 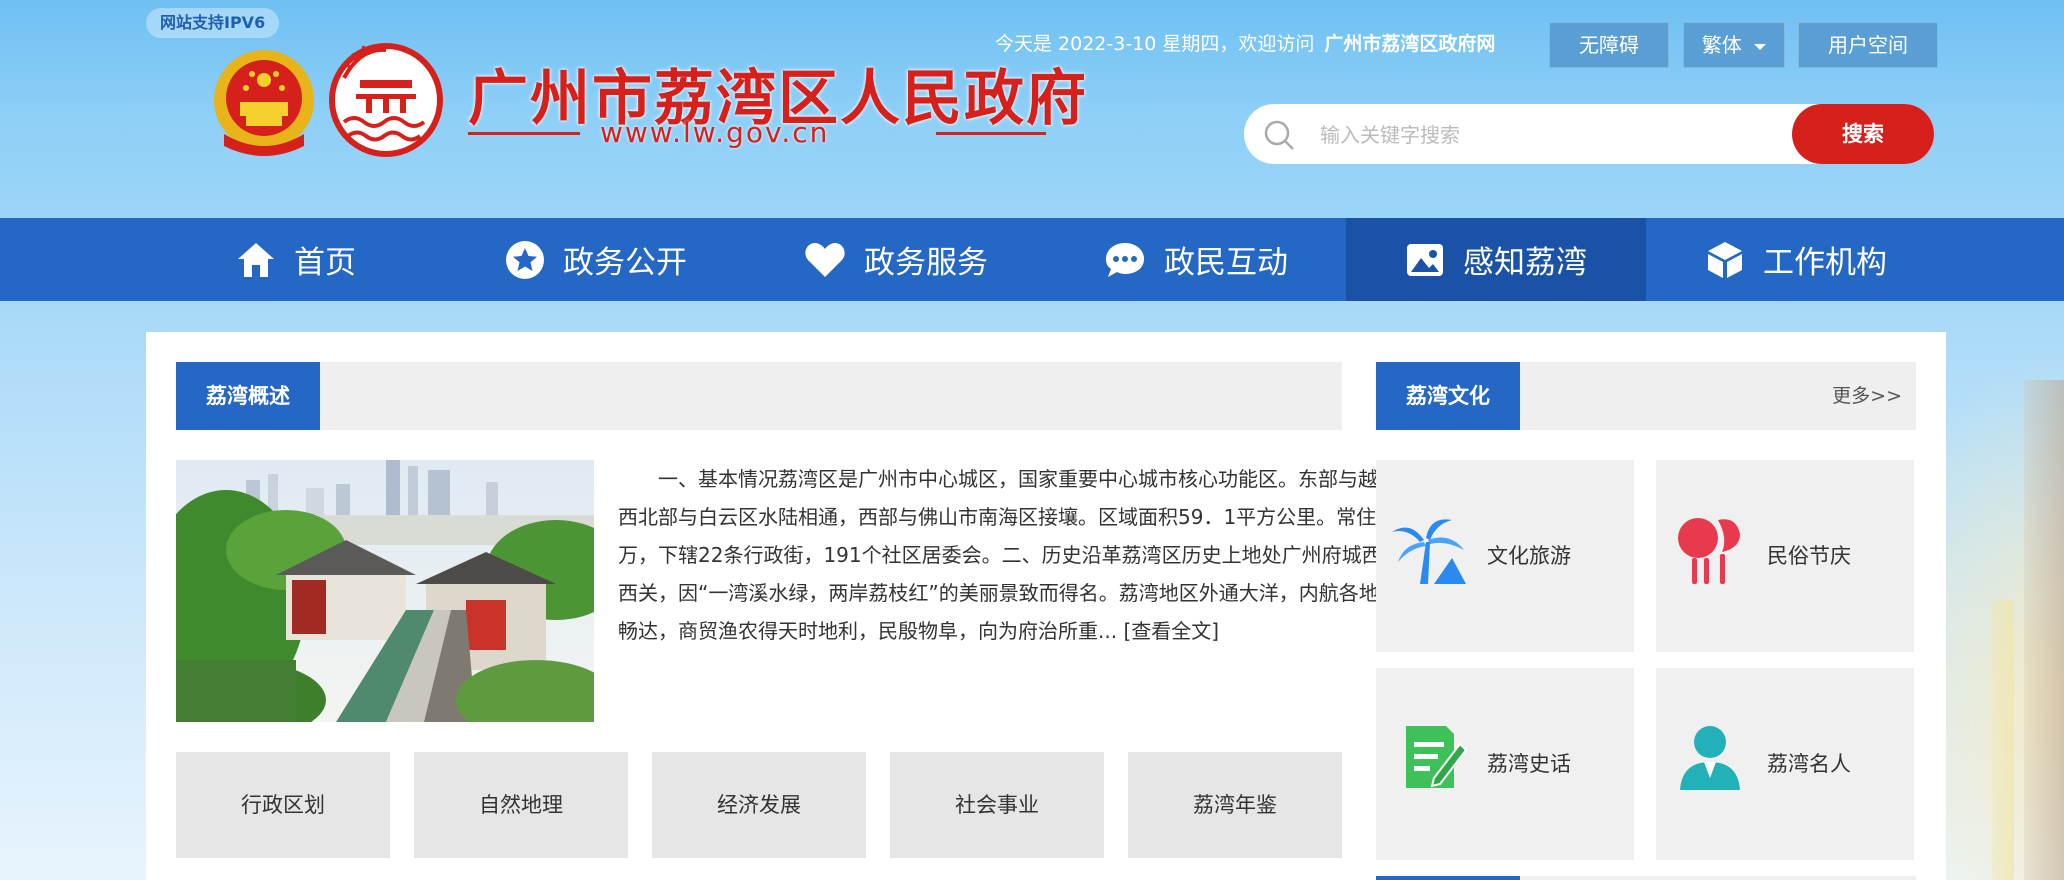 I want to click on person-icon, so click(x=1710, y=758).